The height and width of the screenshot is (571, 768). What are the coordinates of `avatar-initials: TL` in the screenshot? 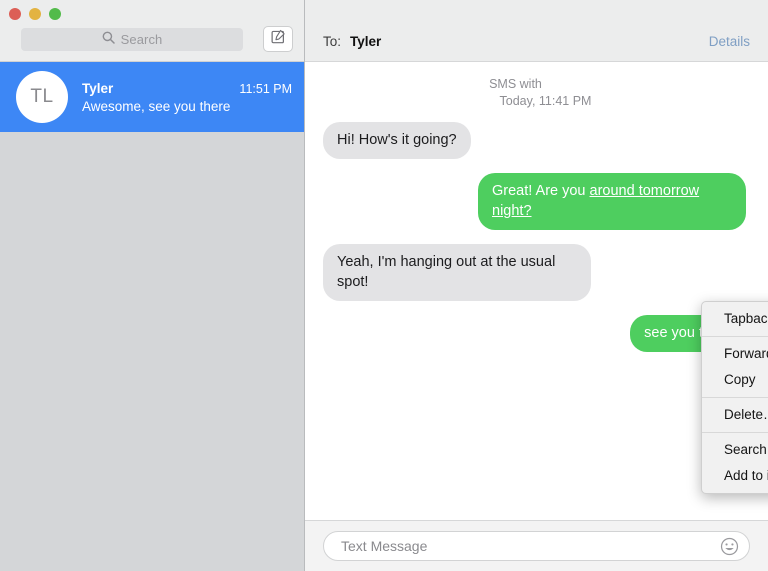 It's located at (42, 96).